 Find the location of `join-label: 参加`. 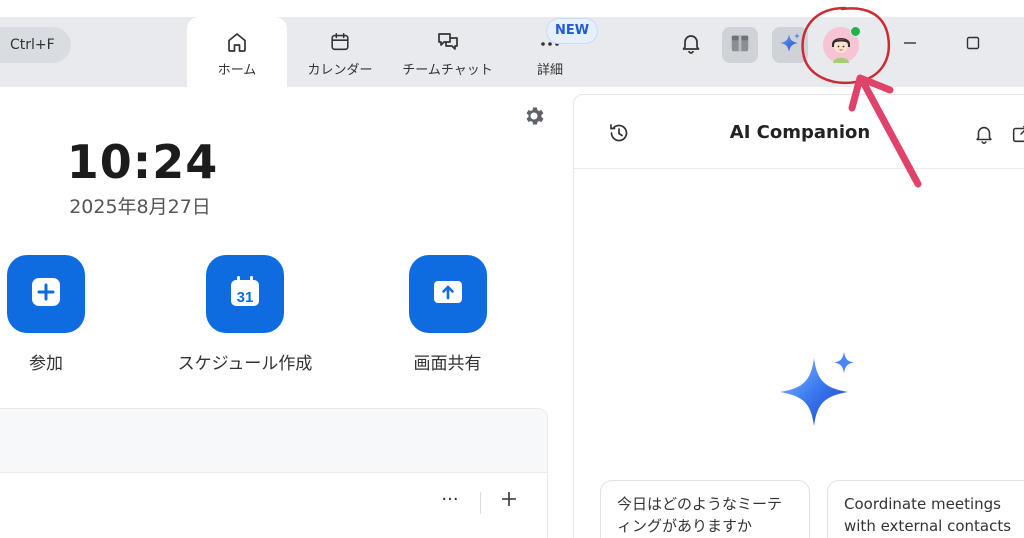

join-label: 参加 is located at coordinates (46, 364).